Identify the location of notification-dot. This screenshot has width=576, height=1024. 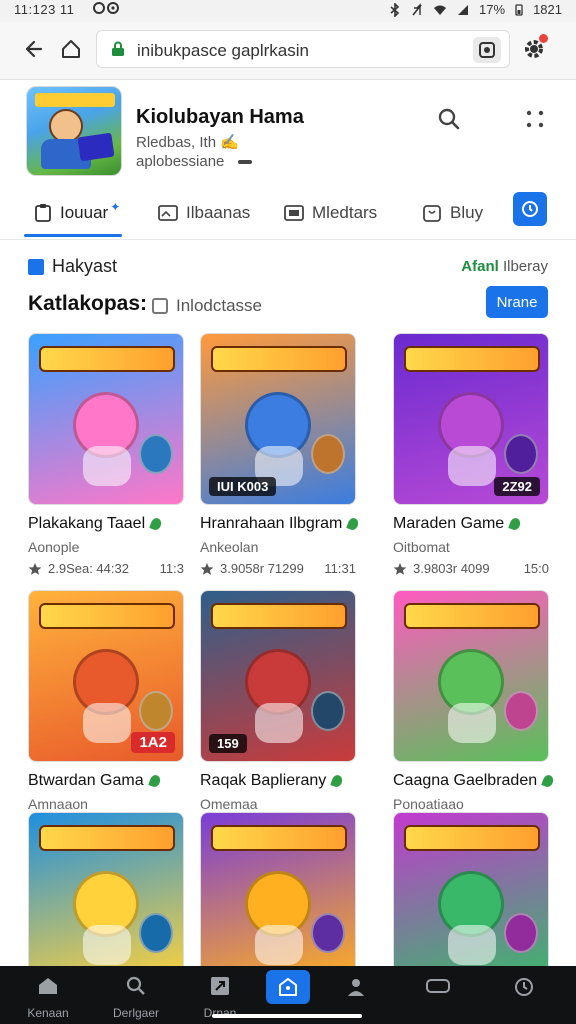
(543, 38).